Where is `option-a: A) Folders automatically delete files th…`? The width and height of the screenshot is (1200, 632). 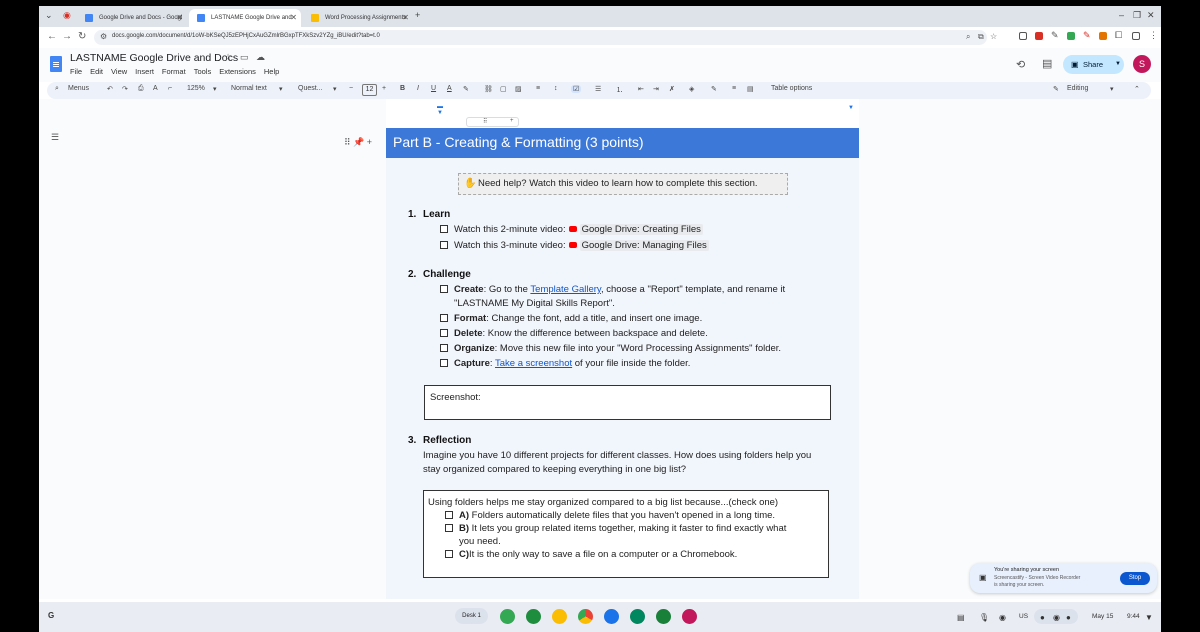 option-a: A) Folders automatically delete files th… is located at coordinates (610, 515).